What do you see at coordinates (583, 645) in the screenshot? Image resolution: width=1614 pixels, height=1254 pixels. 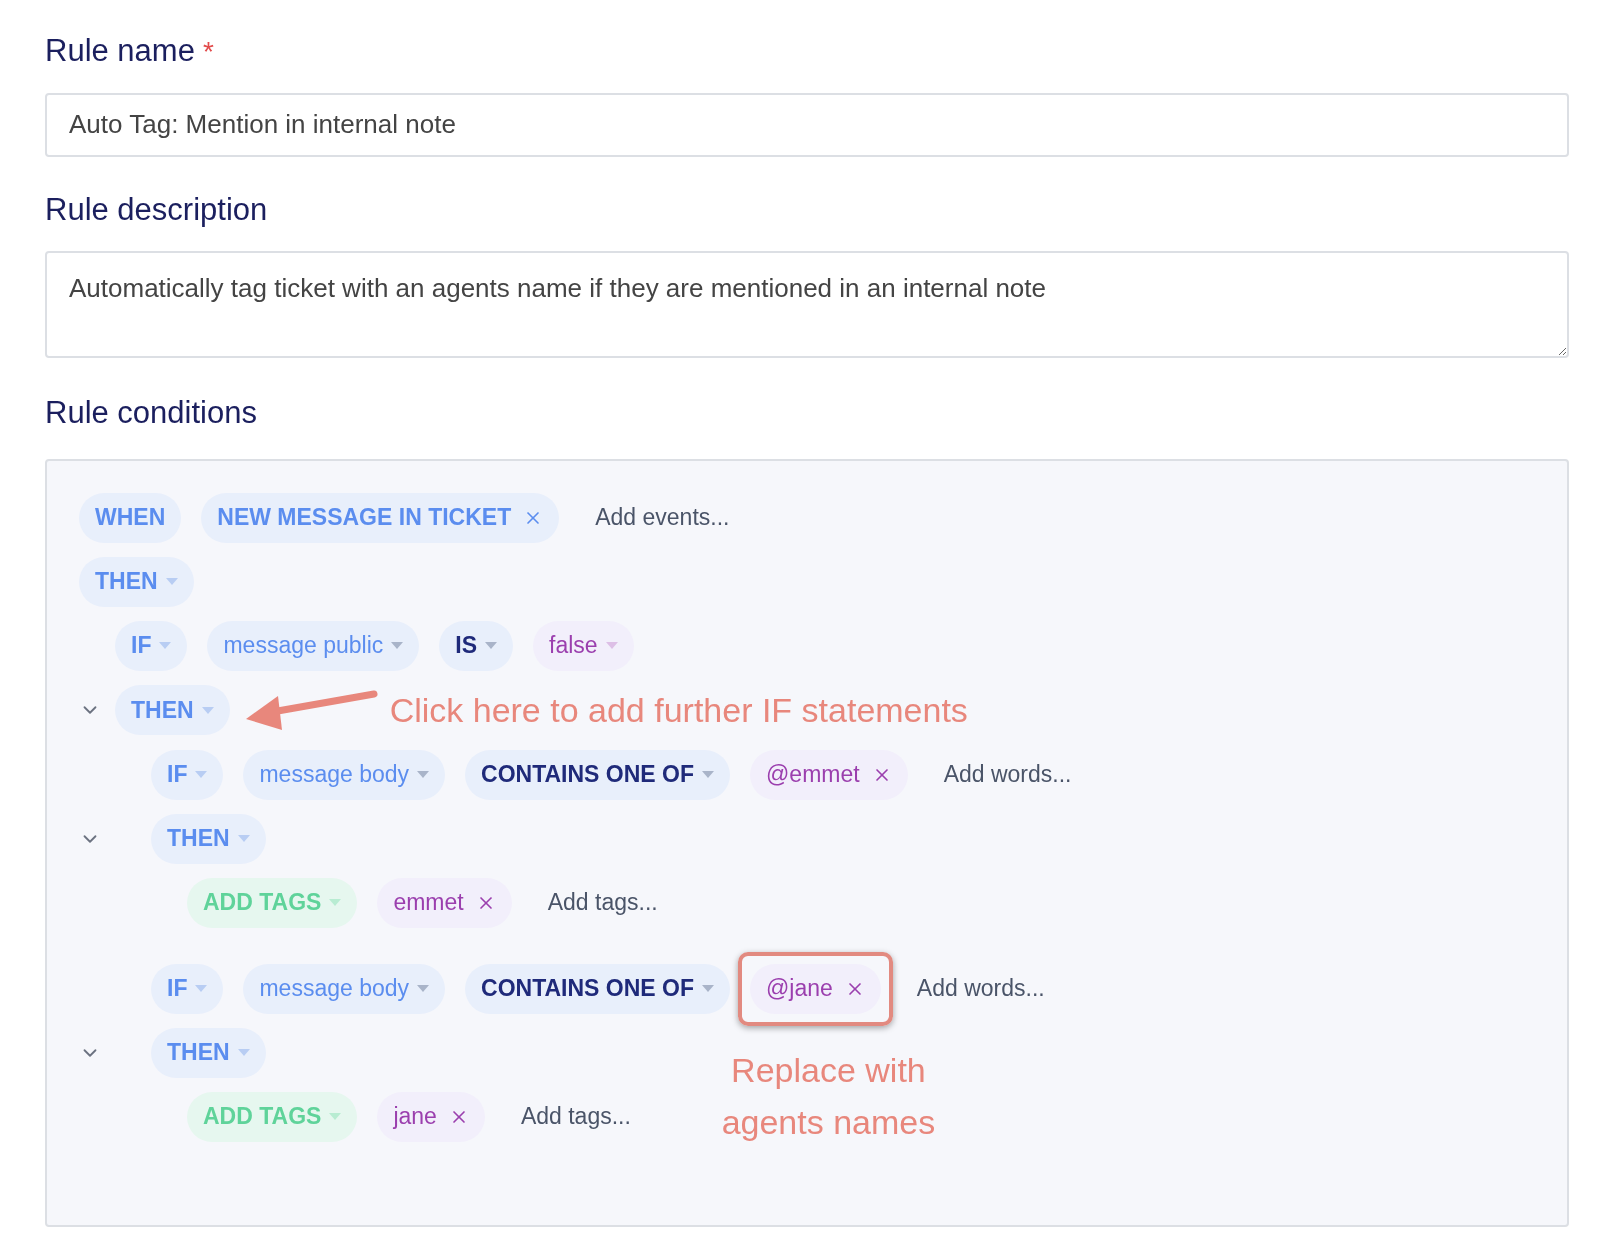 I see `value-select: false` at bounding box center [583, 645].